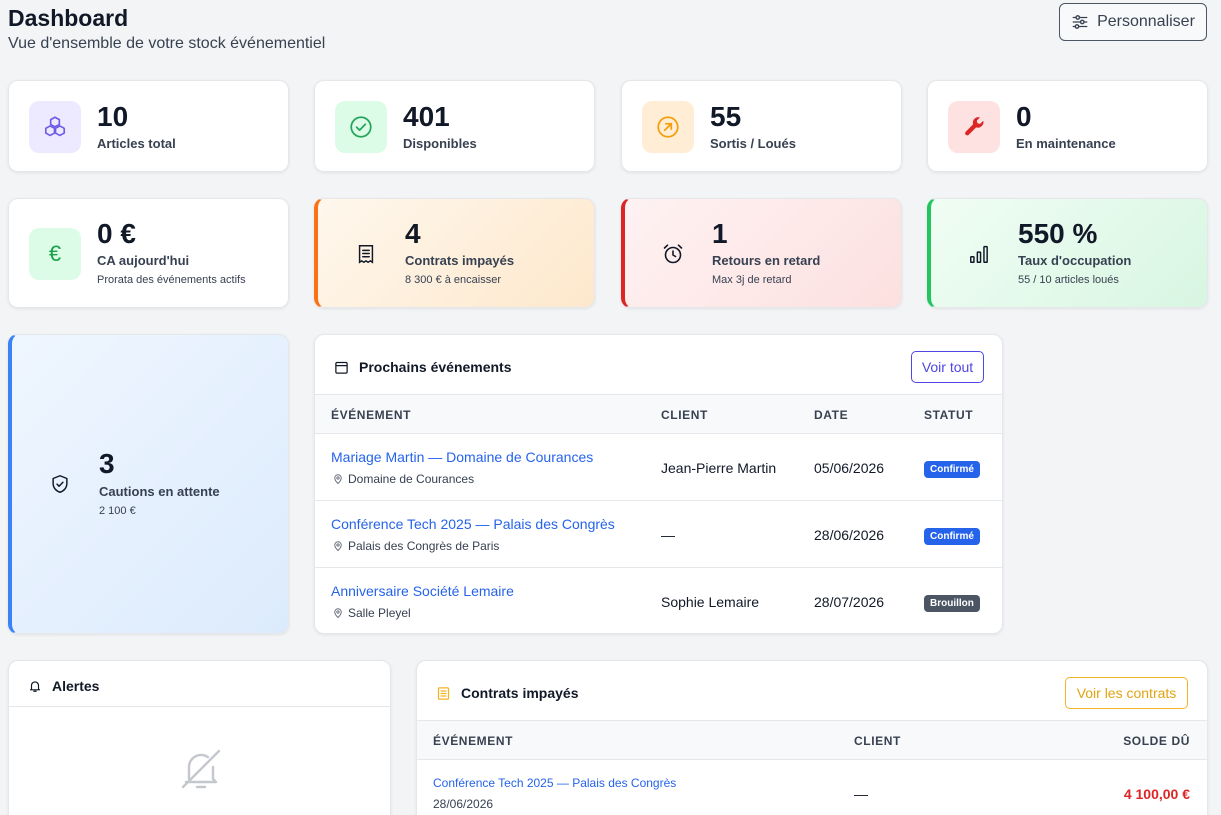  I want to click on arrow-up-right-circle-icon, so click(668, 127).